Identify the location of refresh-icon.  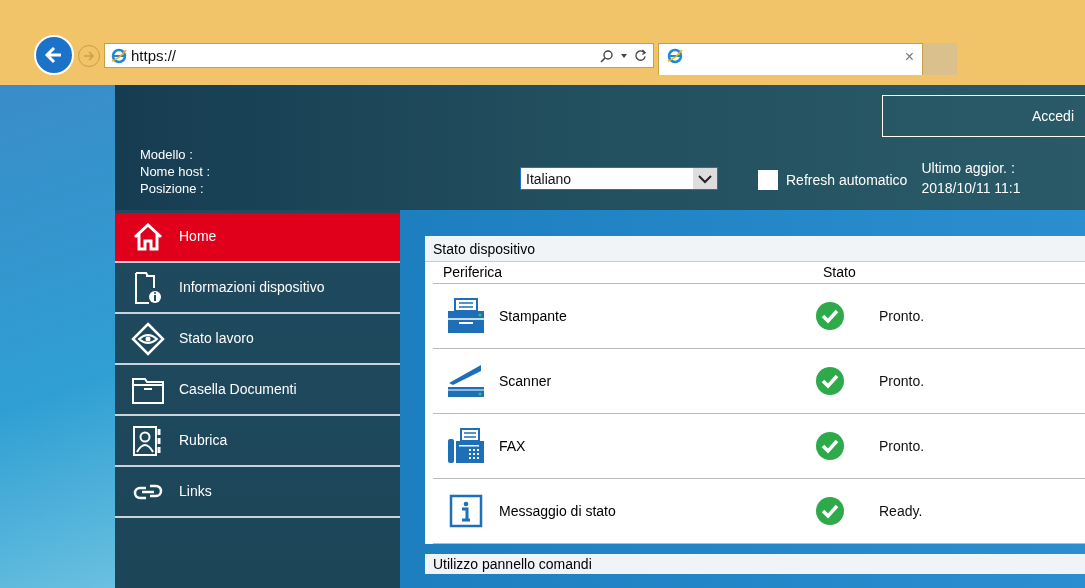
(640, 55).